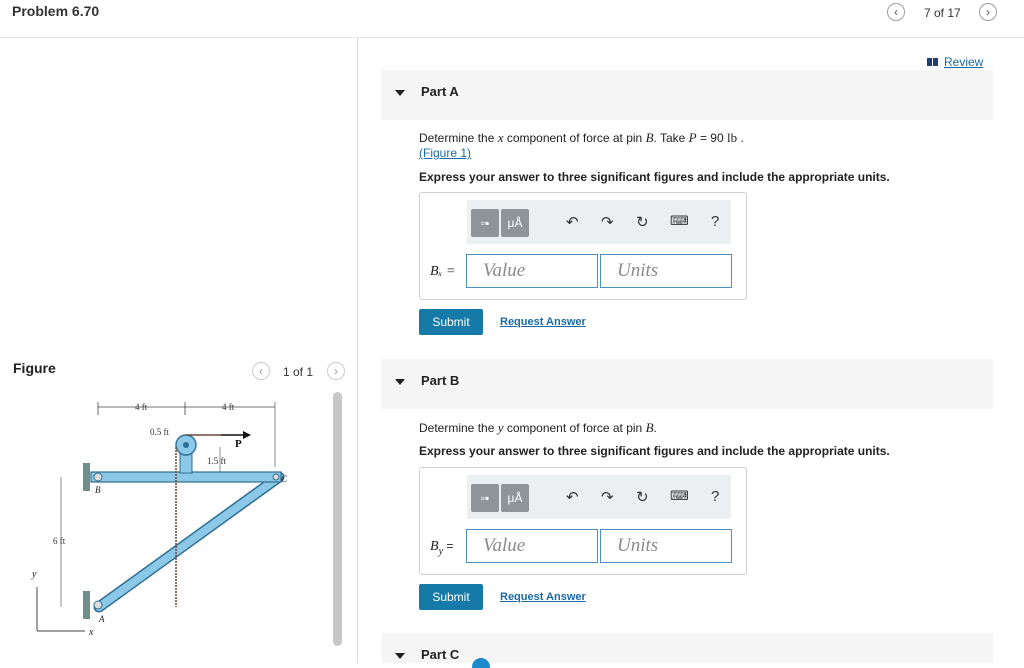  What do you see at coordinates (98, 490) in the screenshot?
I see `pin-b-label: B` at bounding box center [98, 490].